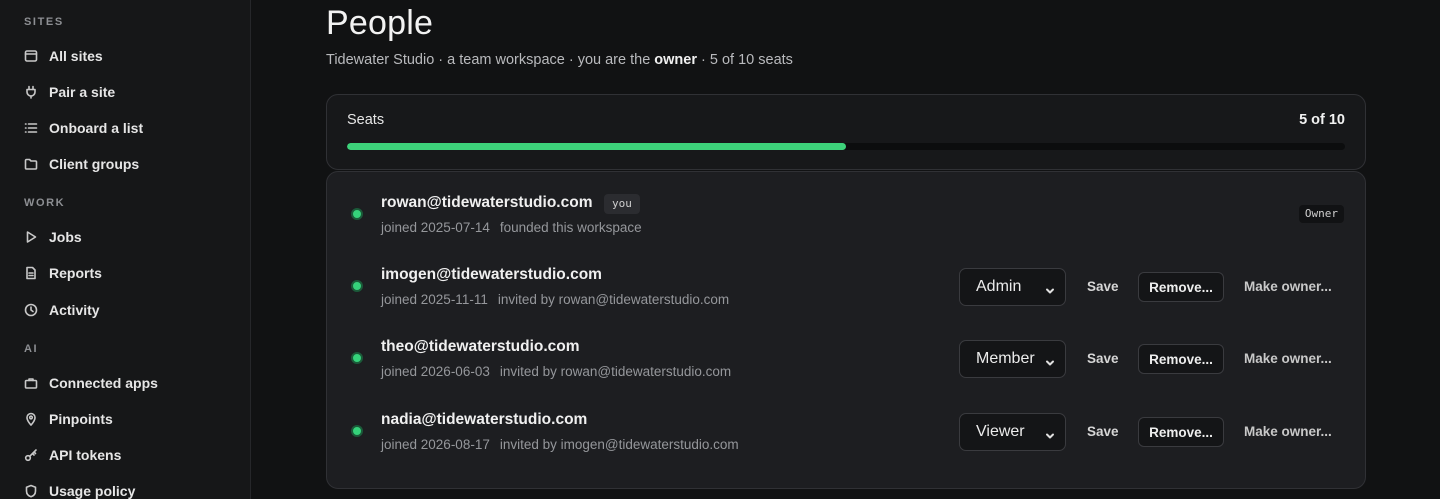 Image resolution: width=1440 pixels, height=499 pixels. Describe the element at coordinates (65, 237) in the screenshot. I see `sidebar-item-label: Jobs` at that location.